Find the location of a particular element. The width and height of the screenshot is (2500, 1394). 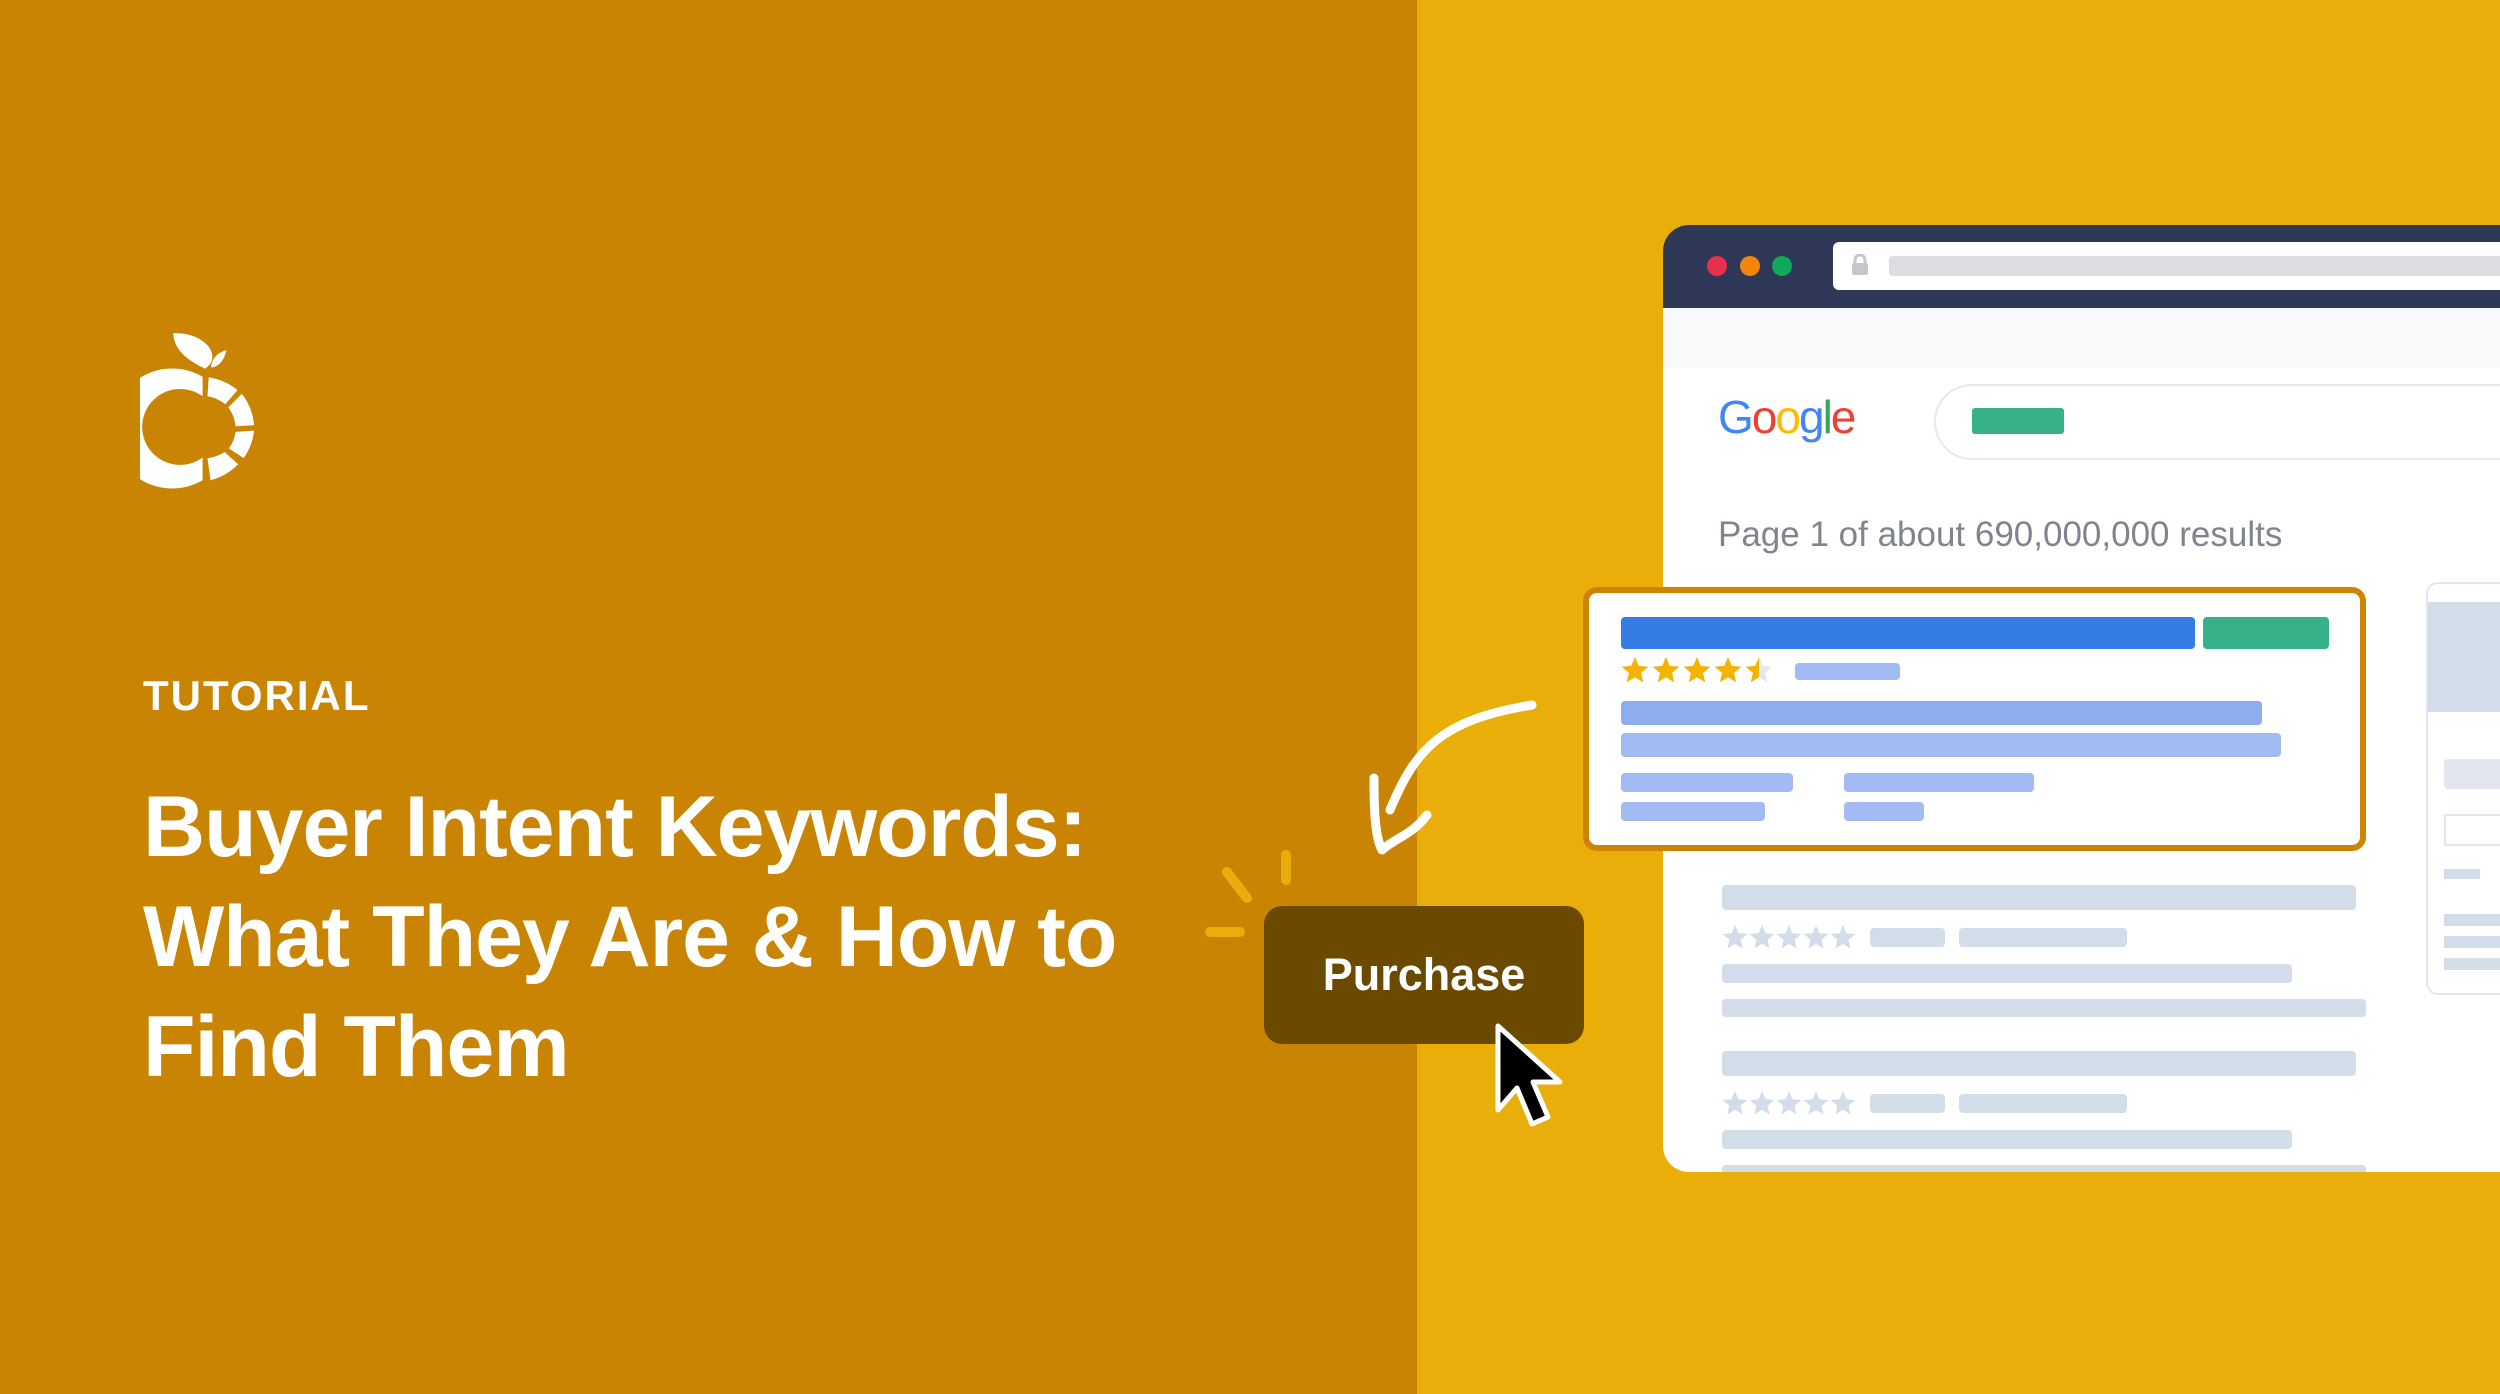

category-label: TUTORIAL is located at coordinates (257, 695).